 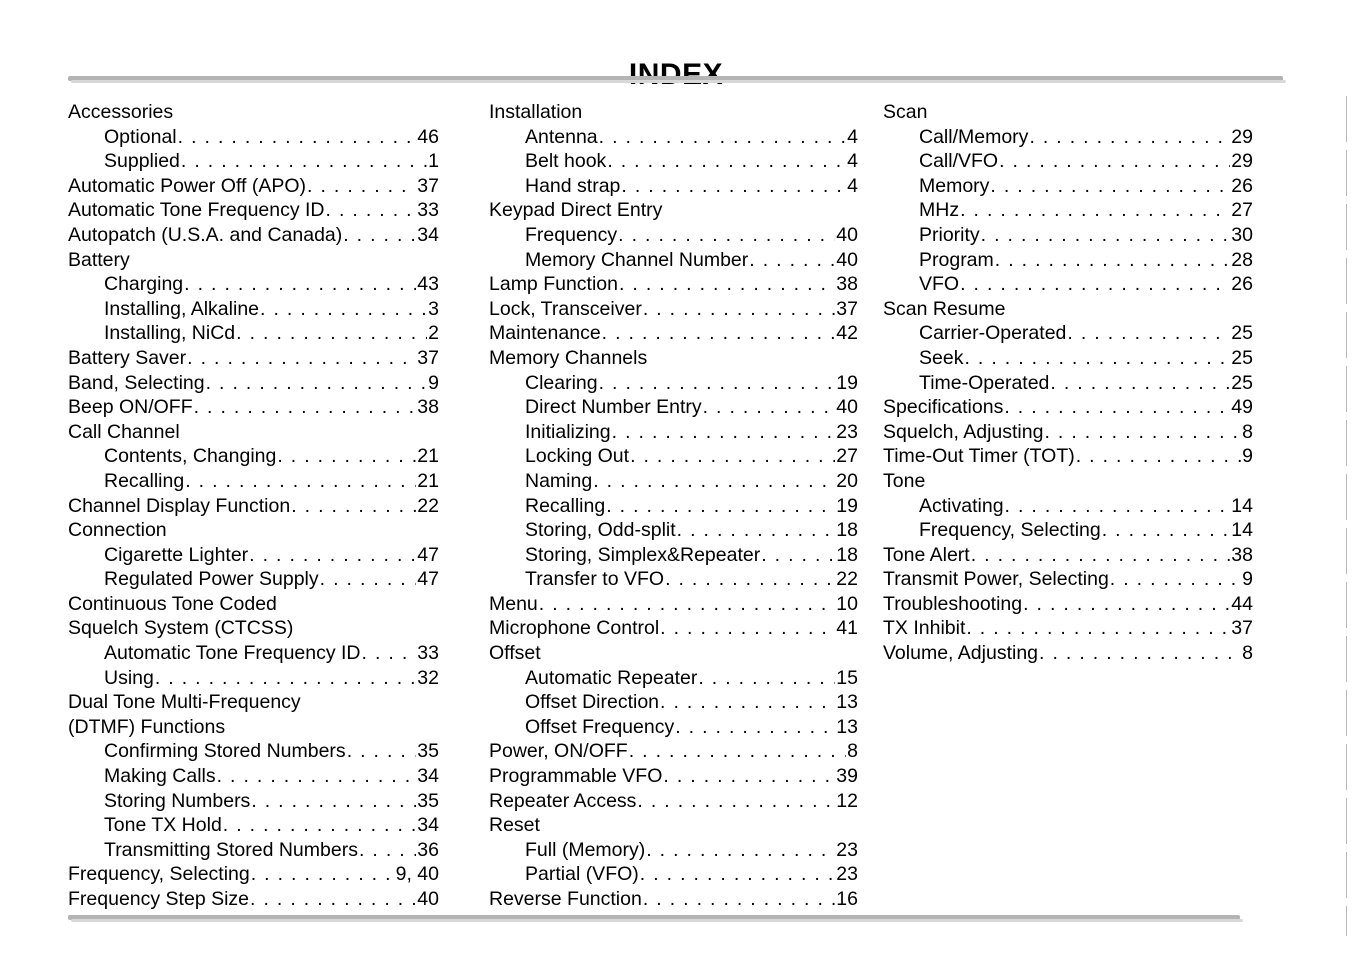 What do you see at coordinates (576, 776) in the screenshot?
I see `index-entry-label: Programmable VFO` at bounding box center [576, 776].